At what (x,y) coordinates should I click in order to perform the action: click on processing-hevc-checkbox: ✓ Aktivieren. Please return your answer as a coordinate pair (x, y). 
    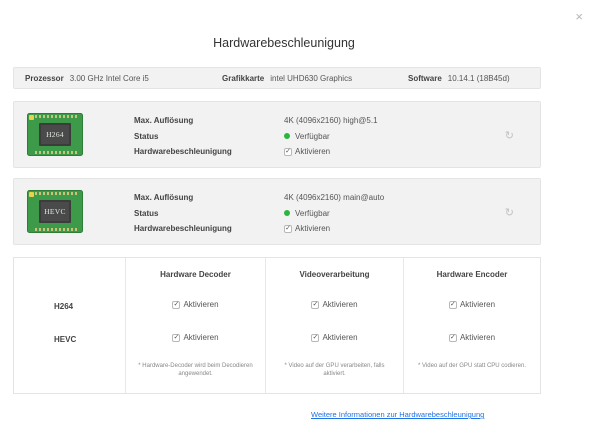
    Looking at the image, I should click on (334, 337).